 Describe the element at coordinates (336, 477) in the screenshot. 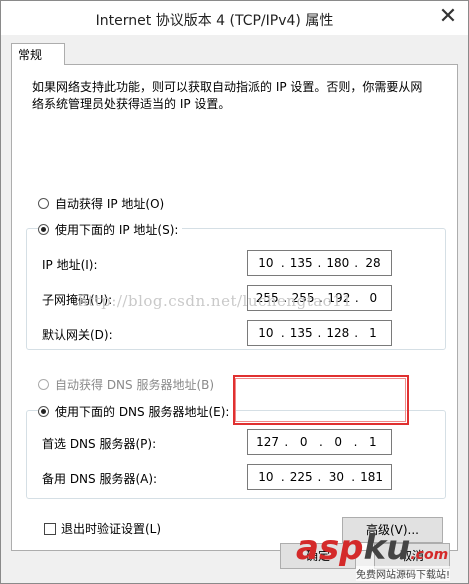

I see `alt-dns-octet: 30` at that location.